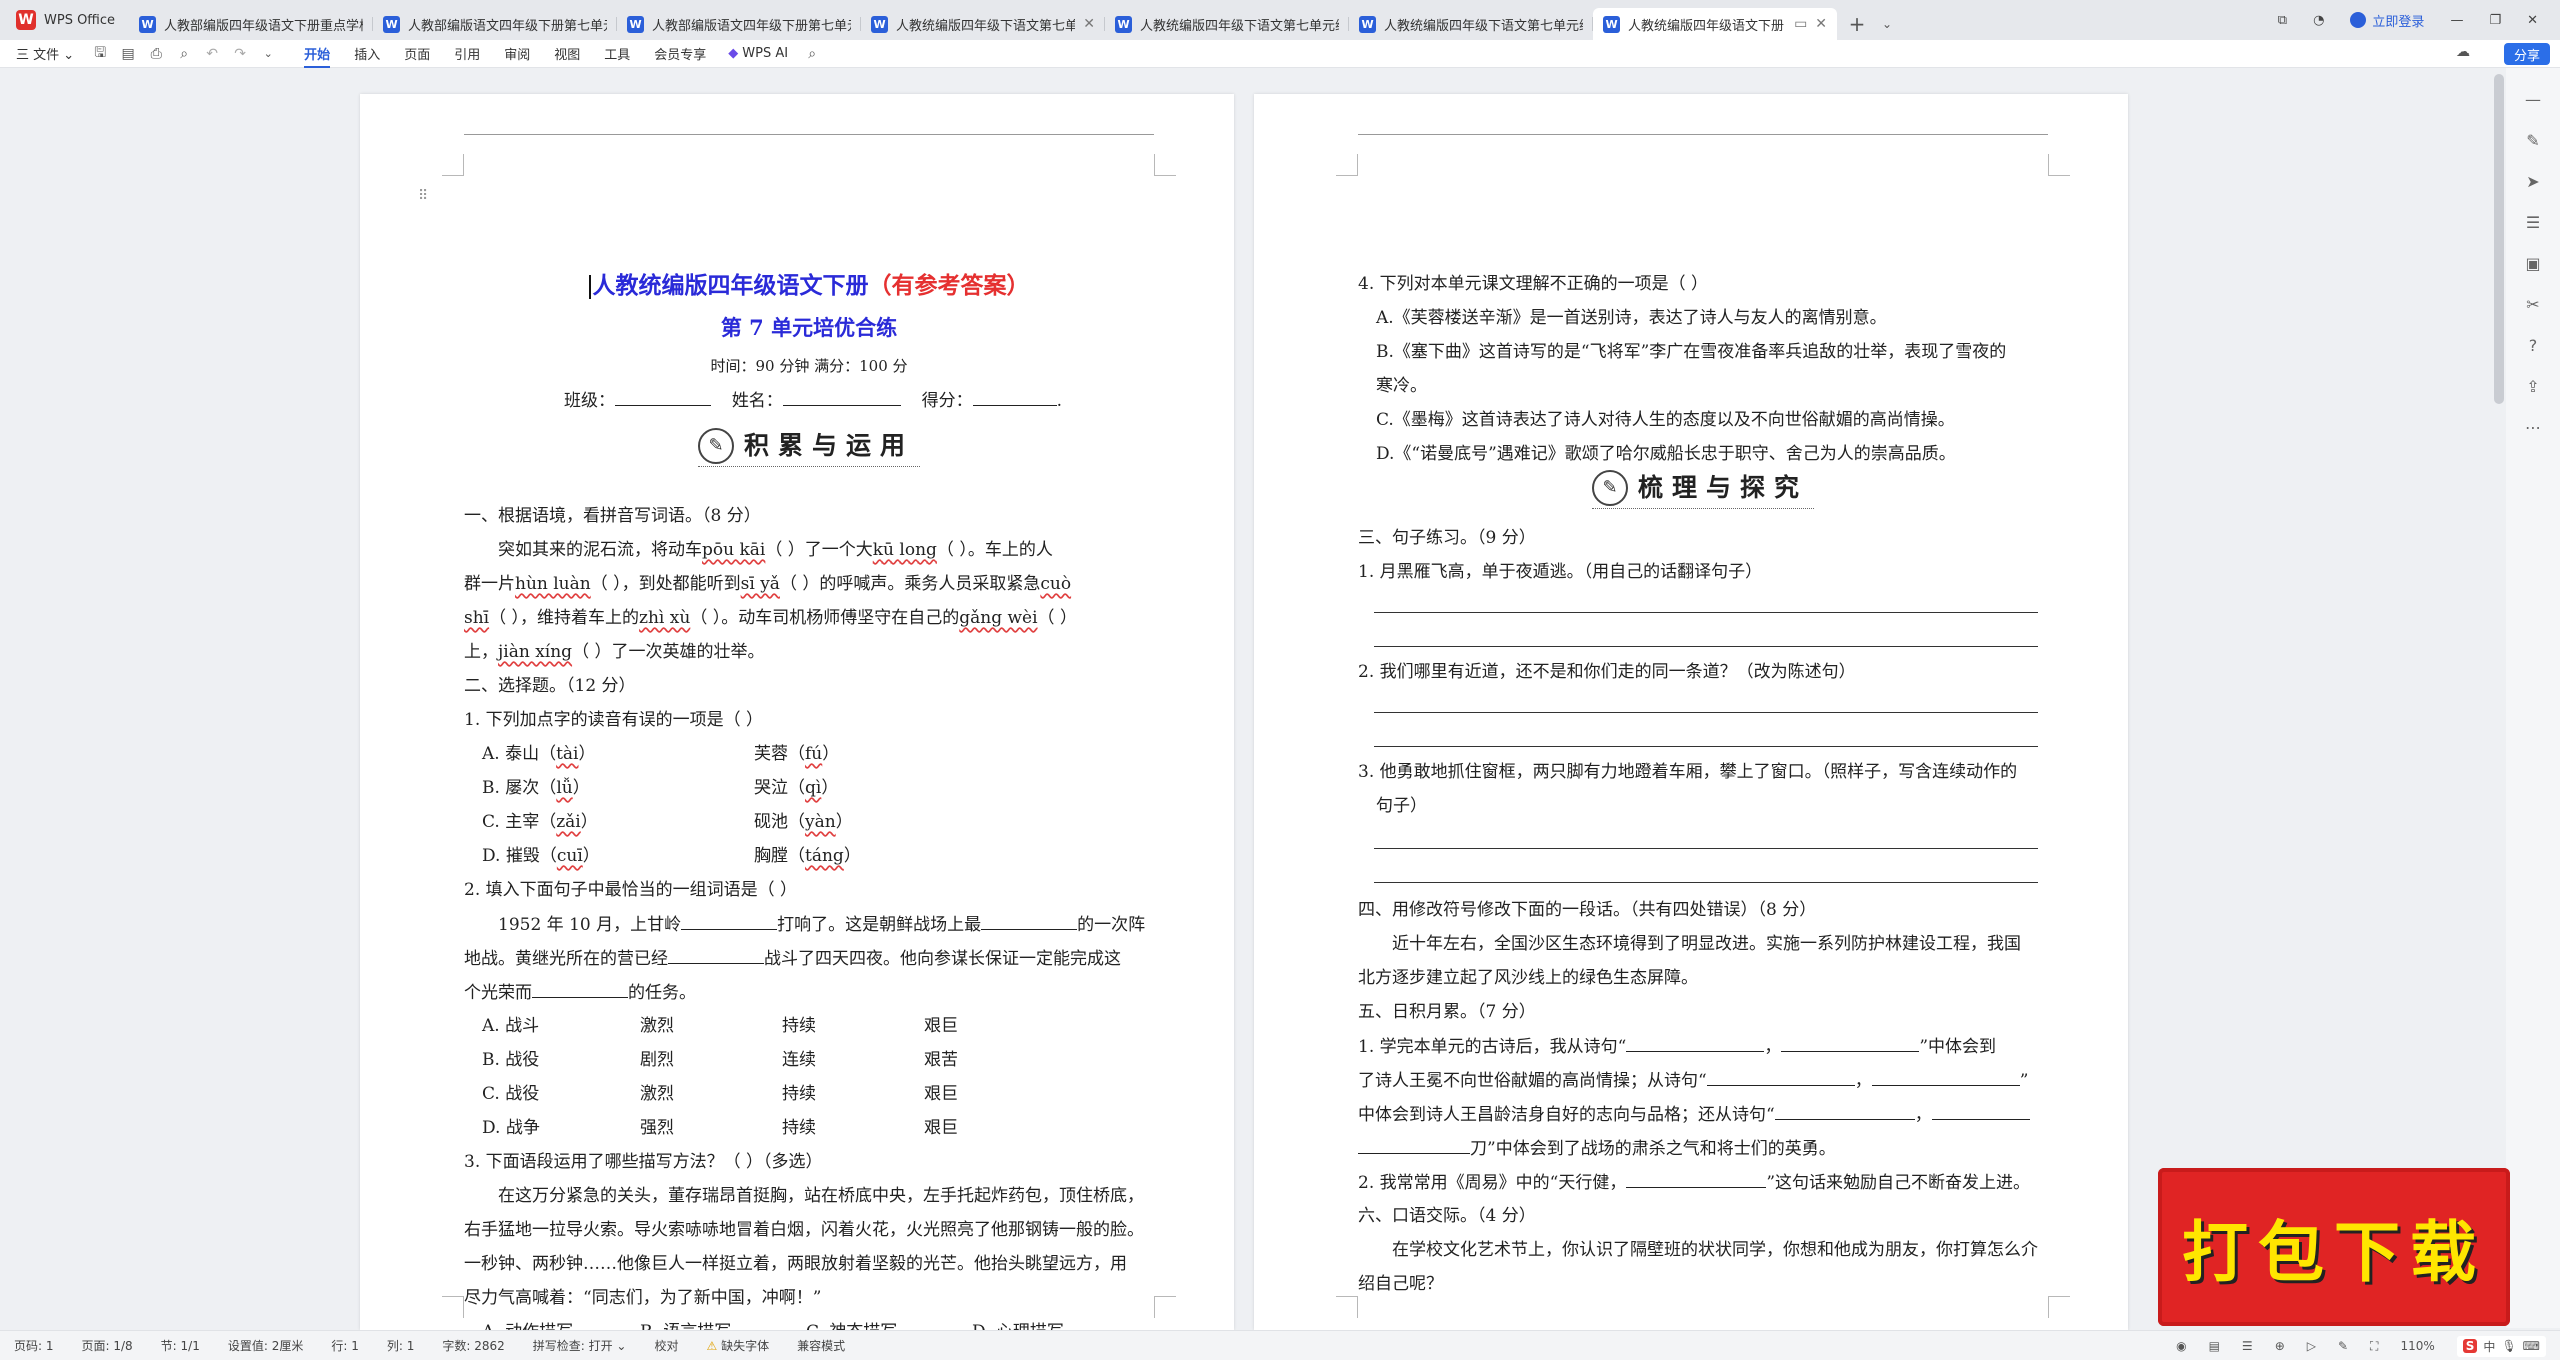  I want to click on vertical-scrollbar, so click(2499, 239).